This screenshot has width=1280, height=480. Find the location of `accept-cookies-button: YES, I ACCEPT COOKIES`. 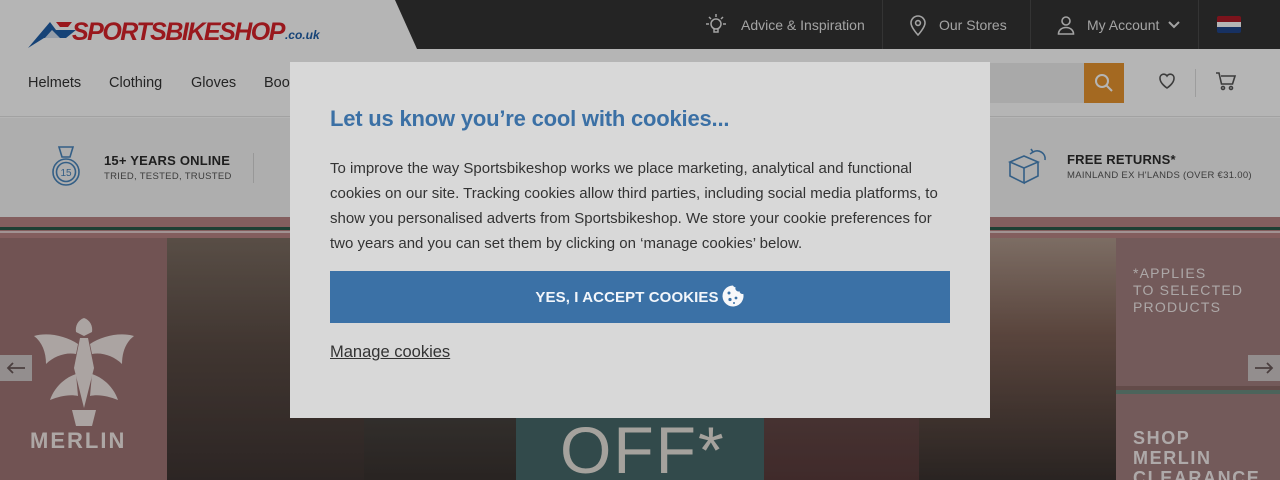

accept-cookies-button: YES, I ACCEPT COOKIES is located at coordinates (640, 297).